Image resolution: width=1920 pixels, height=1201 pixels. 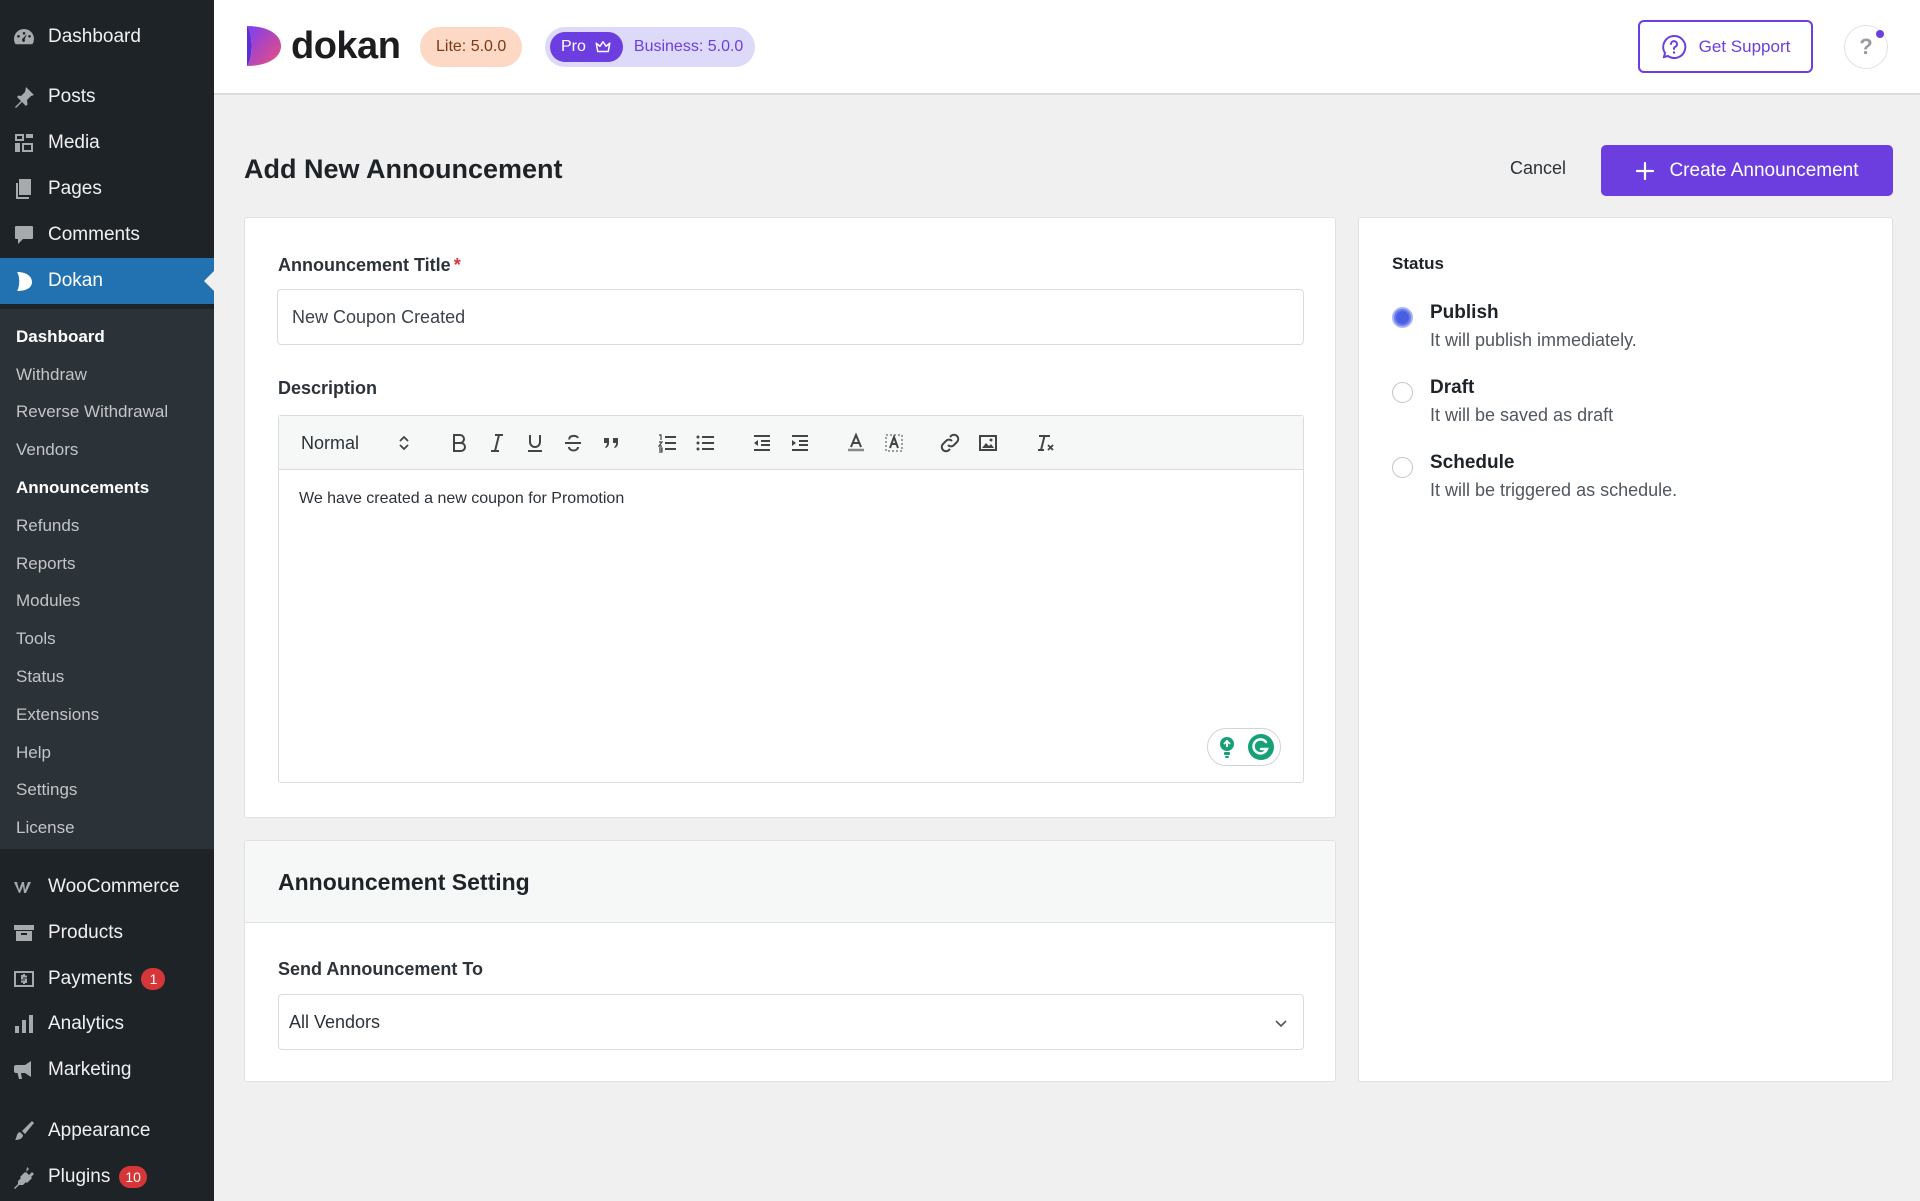 I want to click on send-to-label: Send Announcement To, so click(x=380, y=969).